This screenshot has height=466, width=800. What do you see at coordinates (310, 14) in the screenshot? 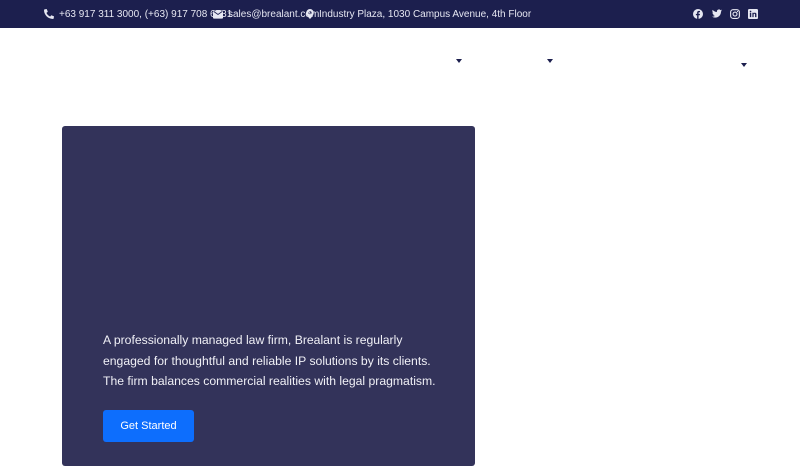
I see `map-marker-icon` at bounding box center [310, 14].